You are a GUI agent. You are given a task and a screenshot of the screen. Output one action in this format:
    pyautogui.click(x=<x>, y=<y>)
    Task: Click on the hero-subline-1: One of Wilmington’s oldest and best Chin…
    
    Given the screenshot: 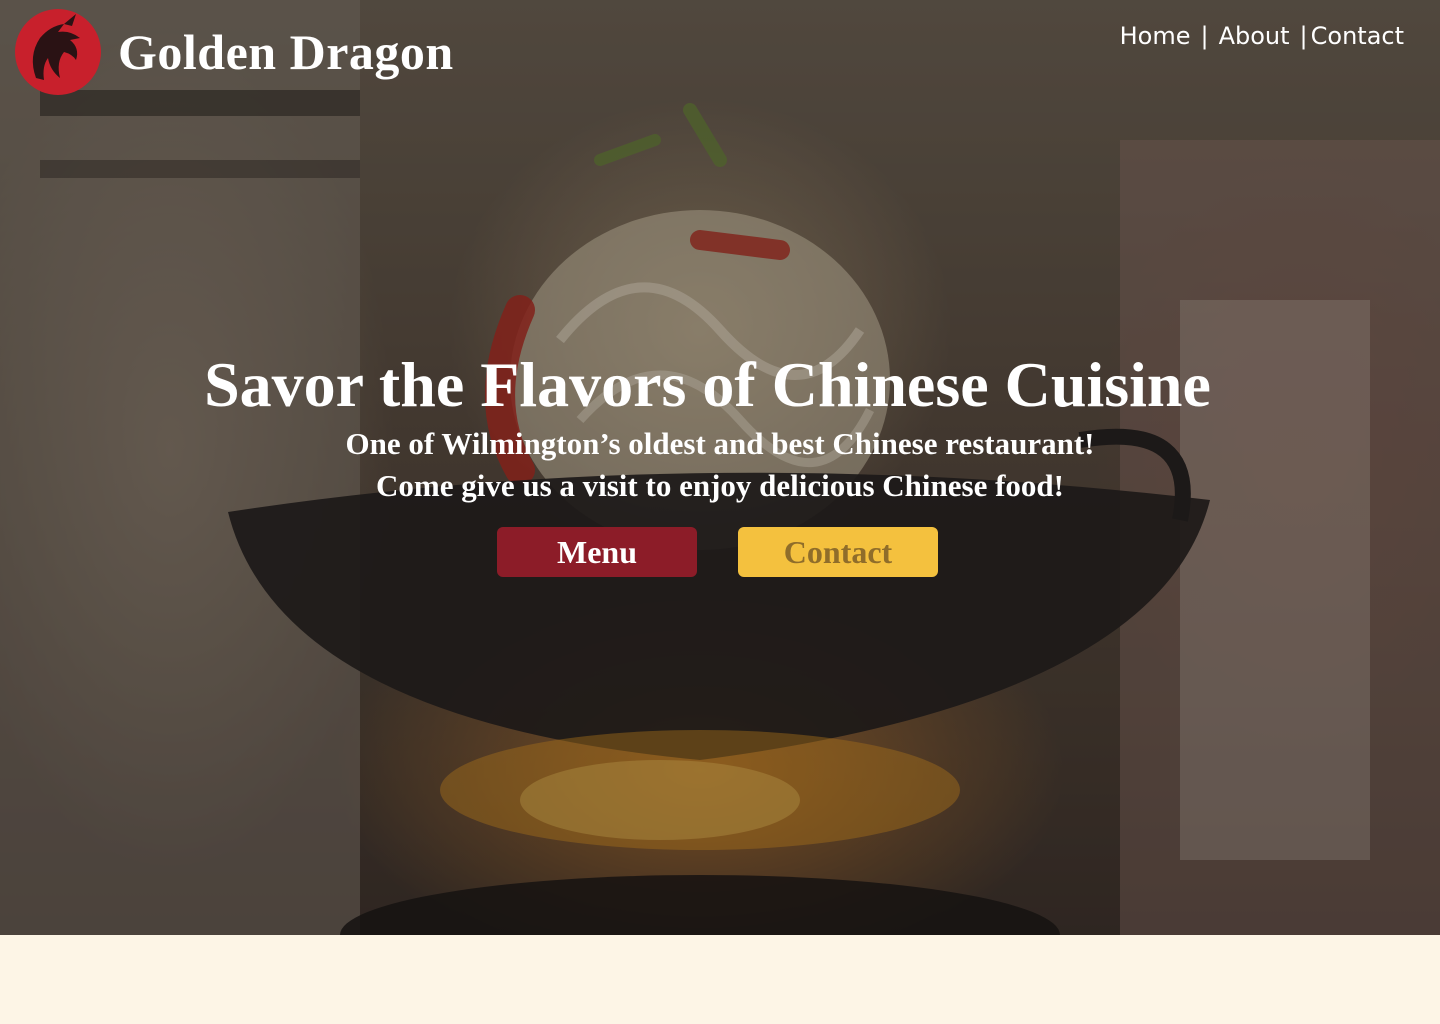 What is the action you would take?
    pyautogui.click(x=720, y=443)
    